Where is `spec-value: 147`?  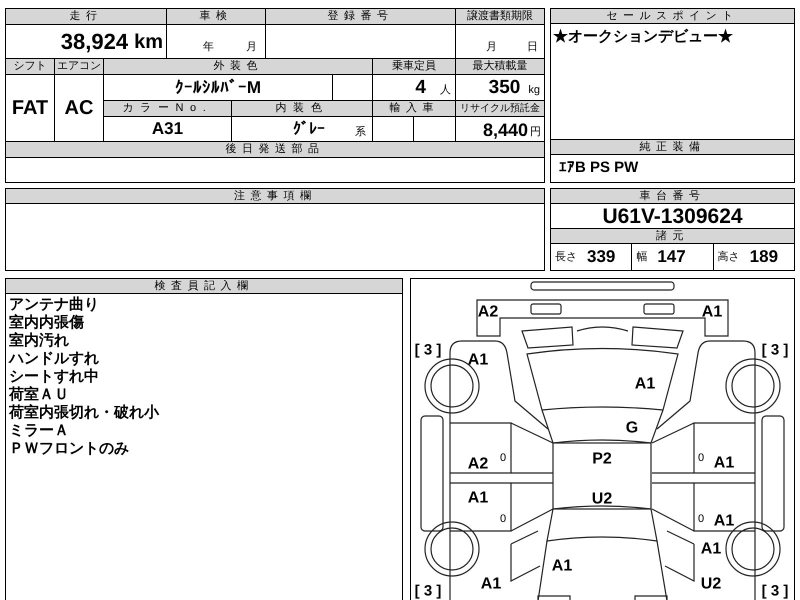
spec-value: 147 is located at coordinates (671, 257).